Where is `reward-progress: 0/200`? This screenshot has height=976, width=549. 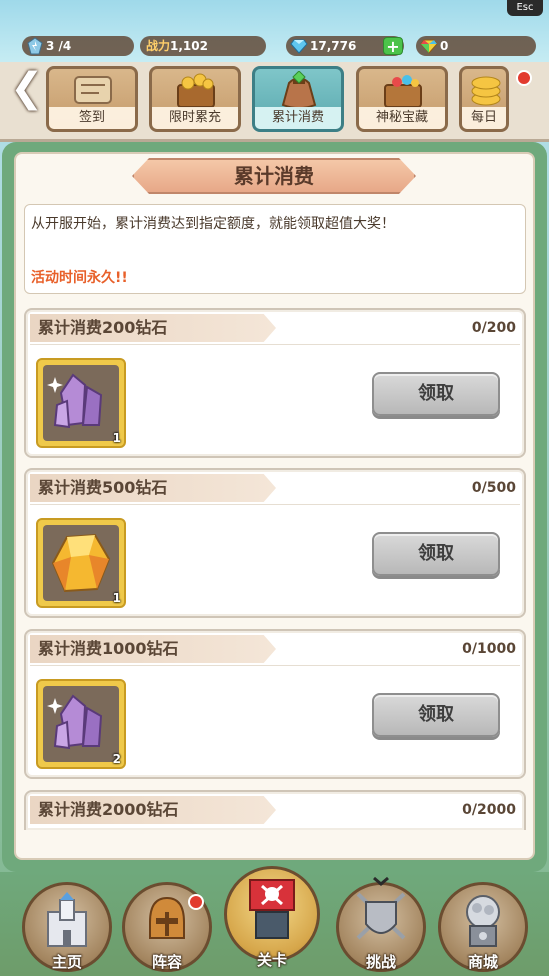 reward-progress: 0/200 is located at coordinates (493, 328).